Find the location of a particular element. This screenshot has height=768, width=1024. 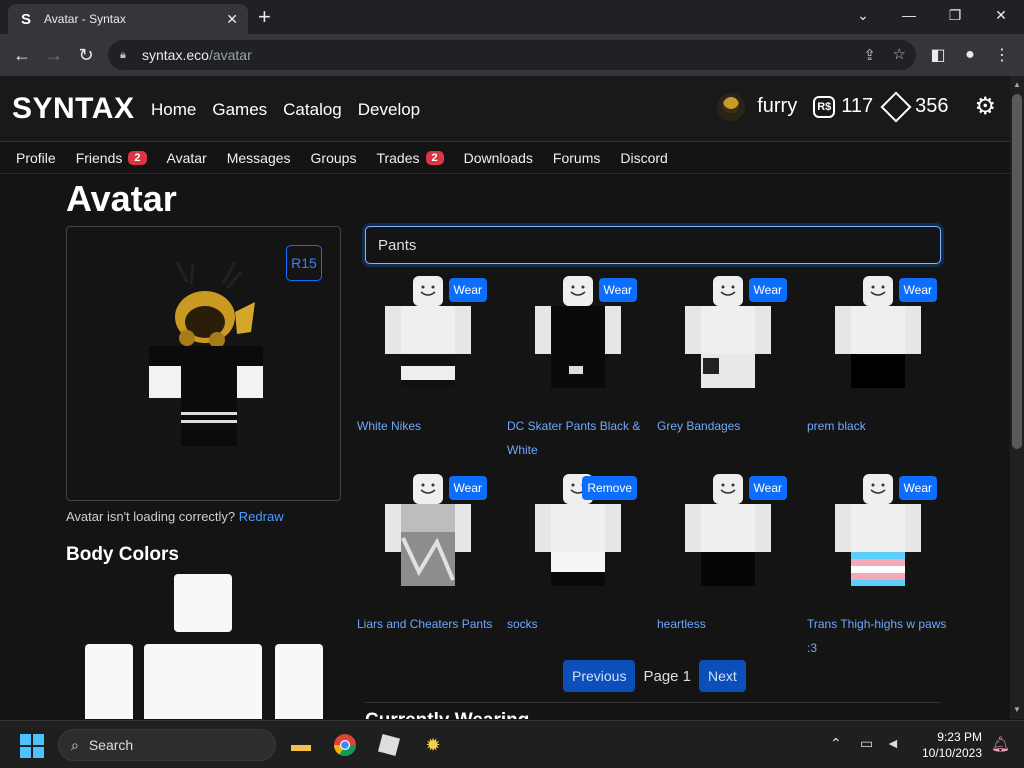

body-color-torso is located at coordinates (203, 681).